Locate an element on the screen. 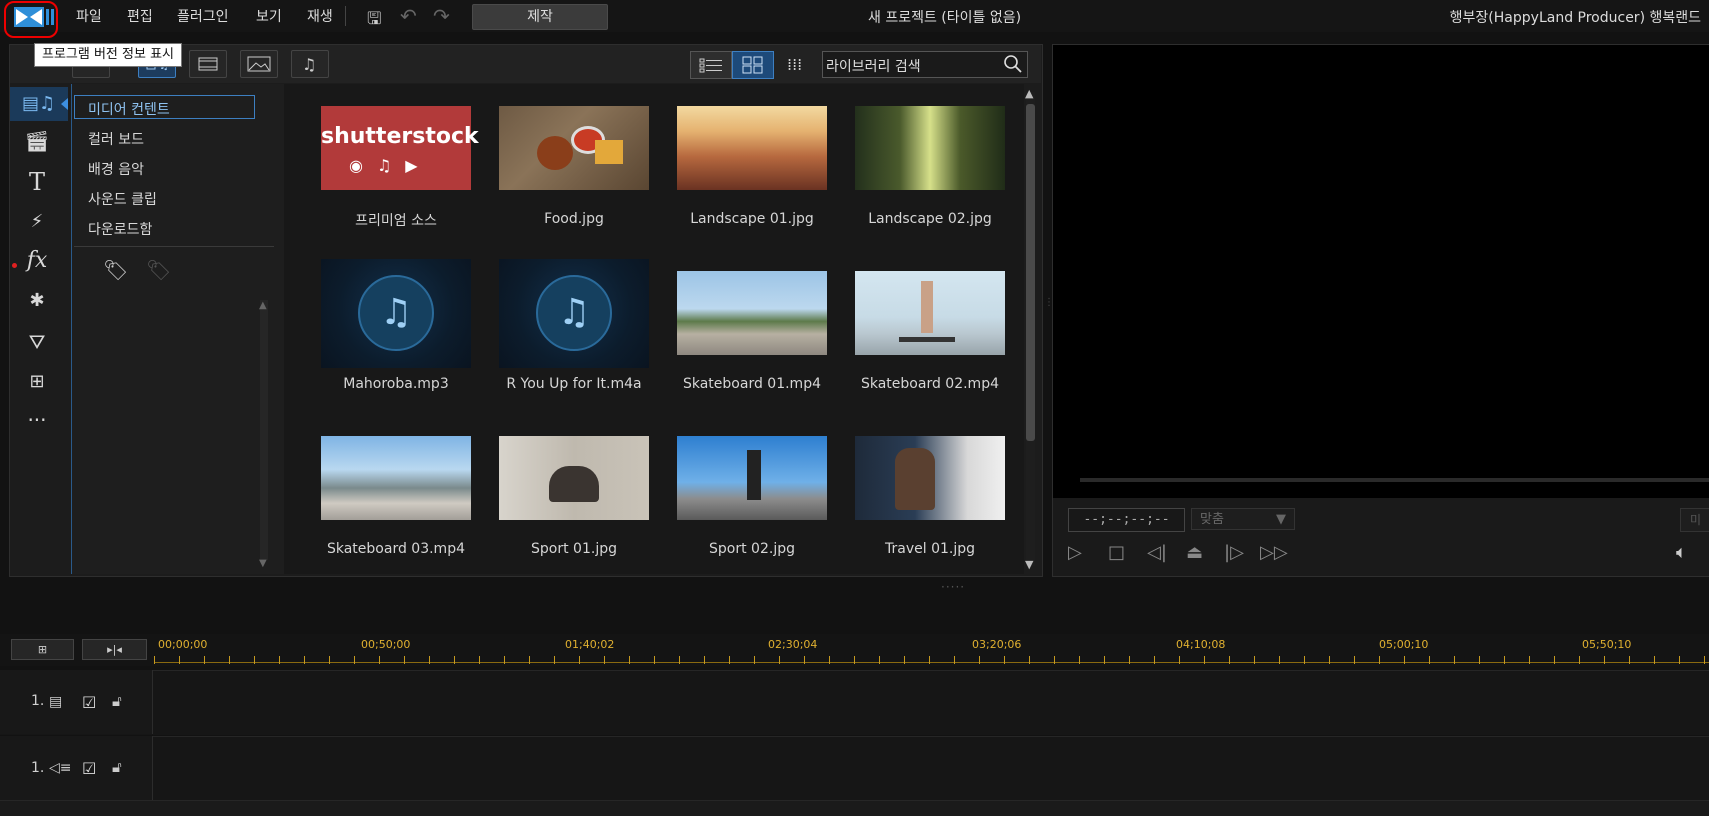  video-track-header is located at coordinates (76, 702).